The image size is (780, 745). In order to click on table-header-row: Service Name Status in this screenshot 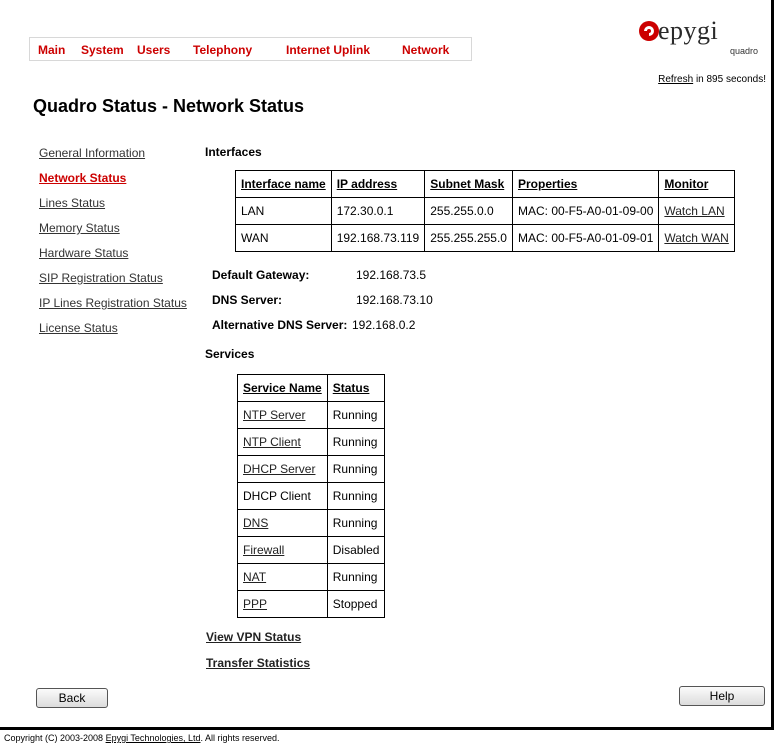, I will do `click(311, 388)`.